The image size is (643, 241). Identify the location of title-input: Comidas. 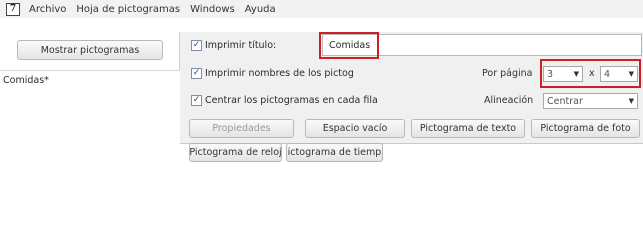
(482, 45).